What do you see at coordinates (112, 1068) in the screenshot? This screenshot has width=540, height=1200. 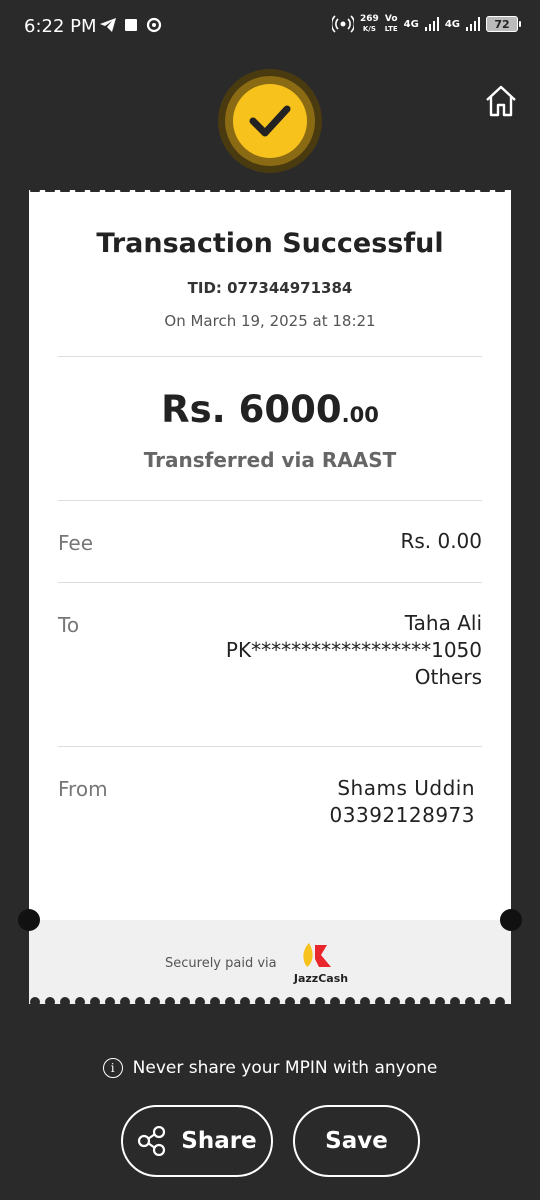 I see `info-icon: i` at bounding box center [112, 1068].